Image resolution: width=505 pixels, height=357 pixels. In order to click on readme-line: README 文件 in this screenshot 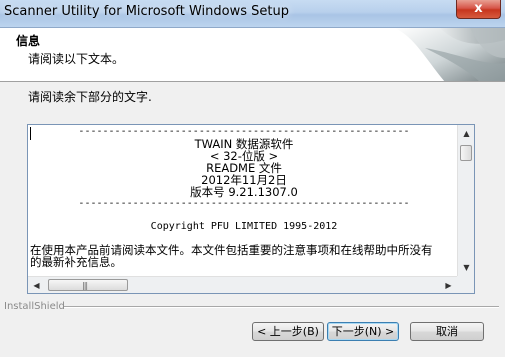, I will do `click(244, 167)`.